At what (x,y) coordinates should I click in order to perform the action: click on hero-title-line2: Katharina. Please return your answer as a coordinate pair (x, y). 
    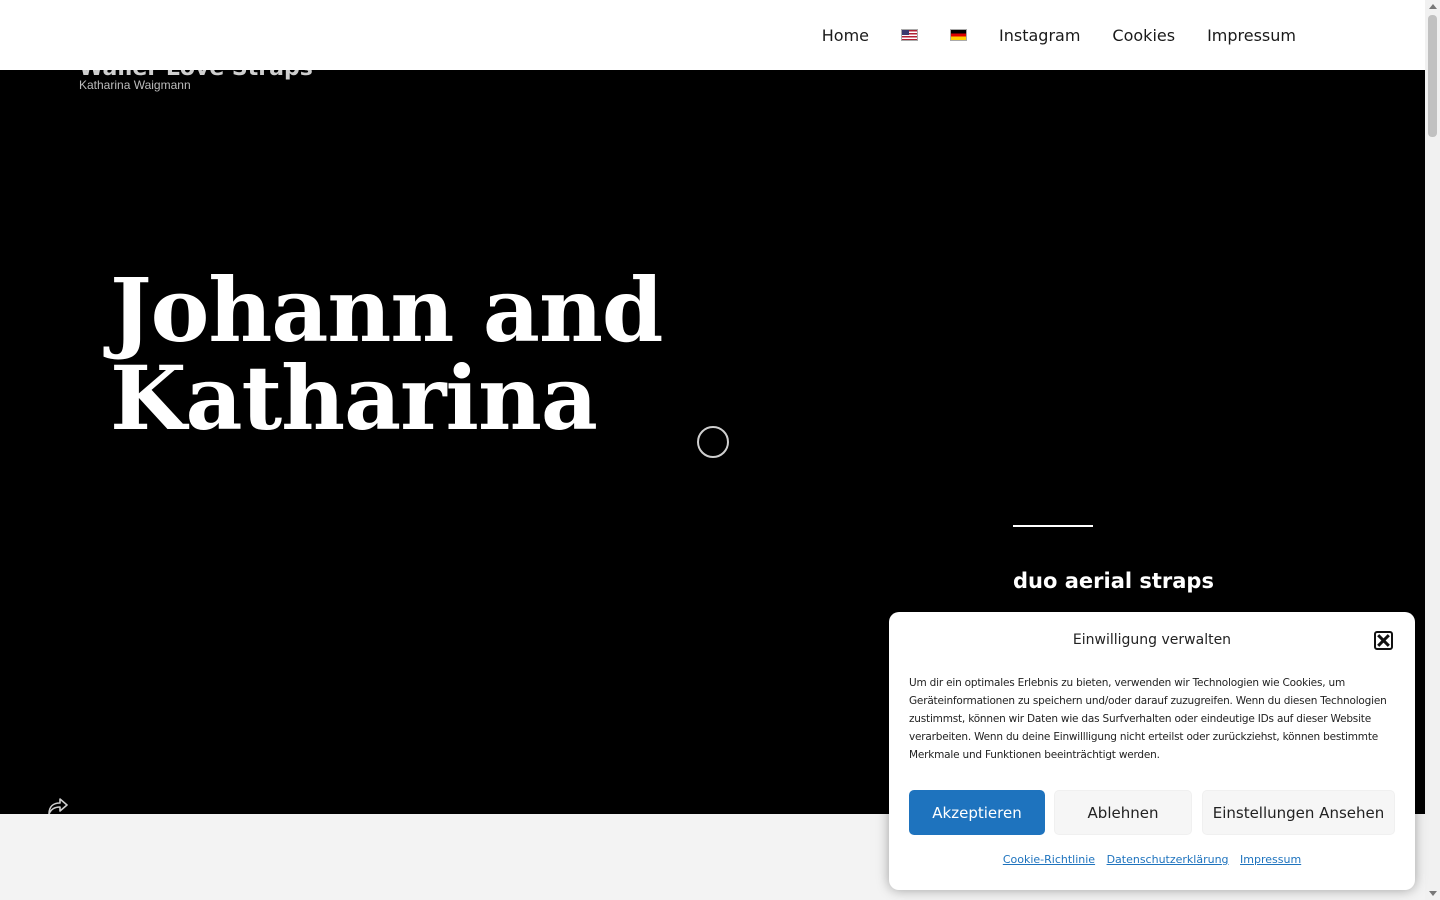
    Looking at the image, I should click on (354, 398).